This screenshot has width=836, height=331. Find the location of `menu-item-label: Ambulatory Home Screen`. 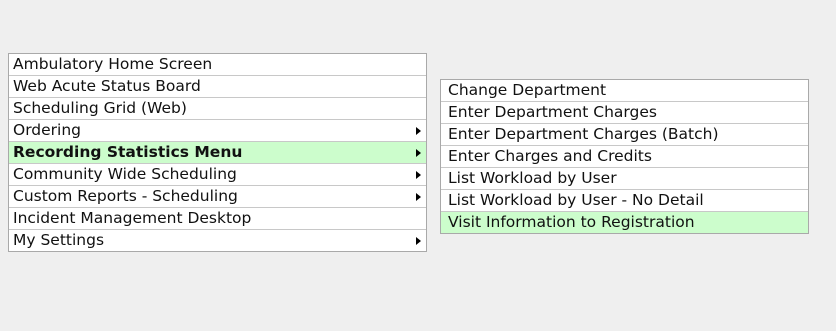

menu-item-label: Ambulatory Home Screen is located at coordinates (113, 64).